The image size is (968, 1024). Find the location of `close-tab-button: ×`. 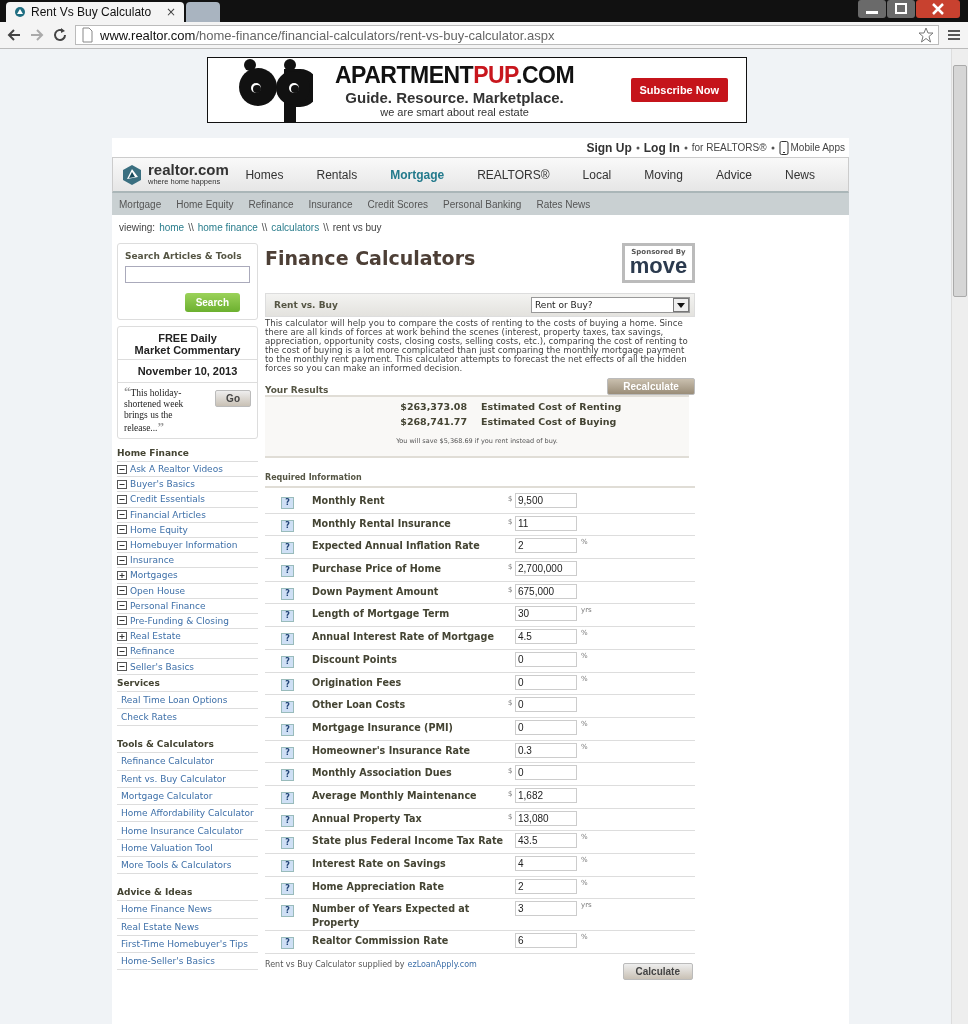

close-tab-button: × is located at coordinates (171, 12).